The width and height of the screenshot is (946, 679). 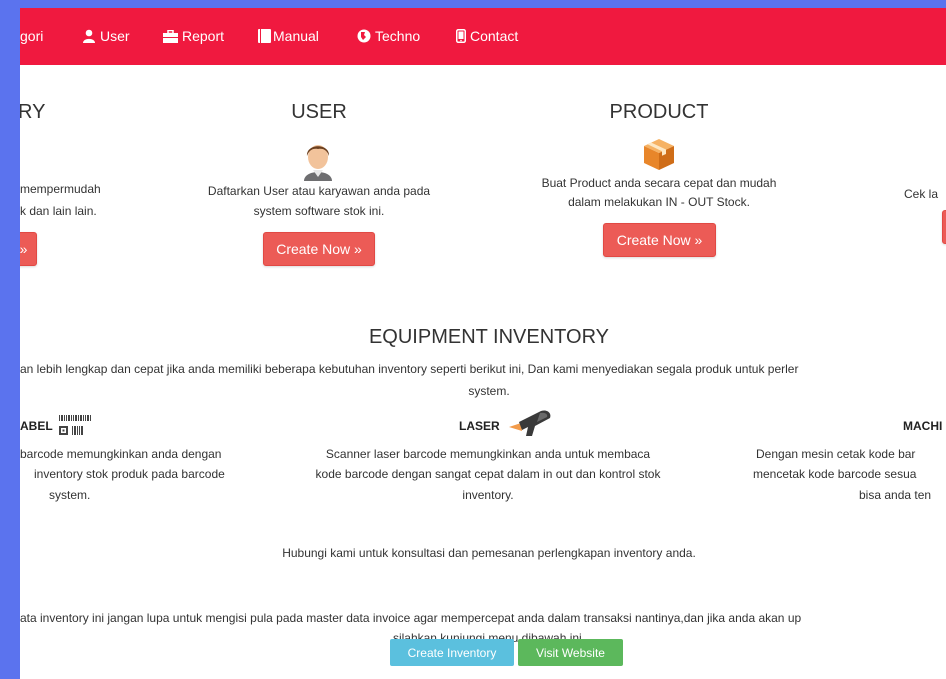 I want to click on user-icon, so click(x=89, y=36).